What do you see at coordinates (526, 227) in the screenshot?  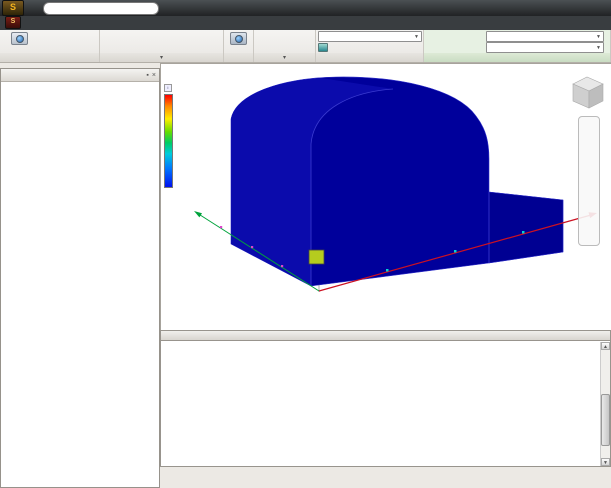 I see `model-right-block` at bounding box center [526, 227].